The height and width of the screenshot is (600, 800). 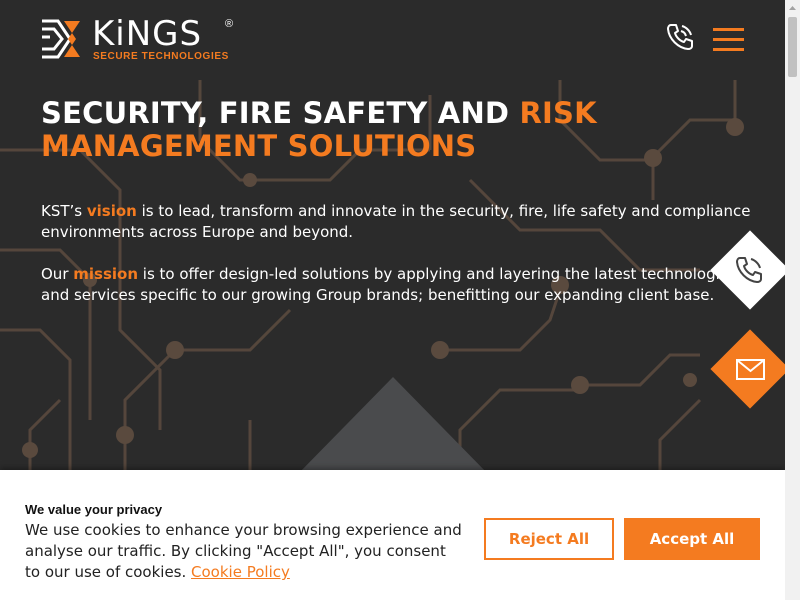 I want to click on scroll-up-arrow-icon, so click(x=792, y=8).